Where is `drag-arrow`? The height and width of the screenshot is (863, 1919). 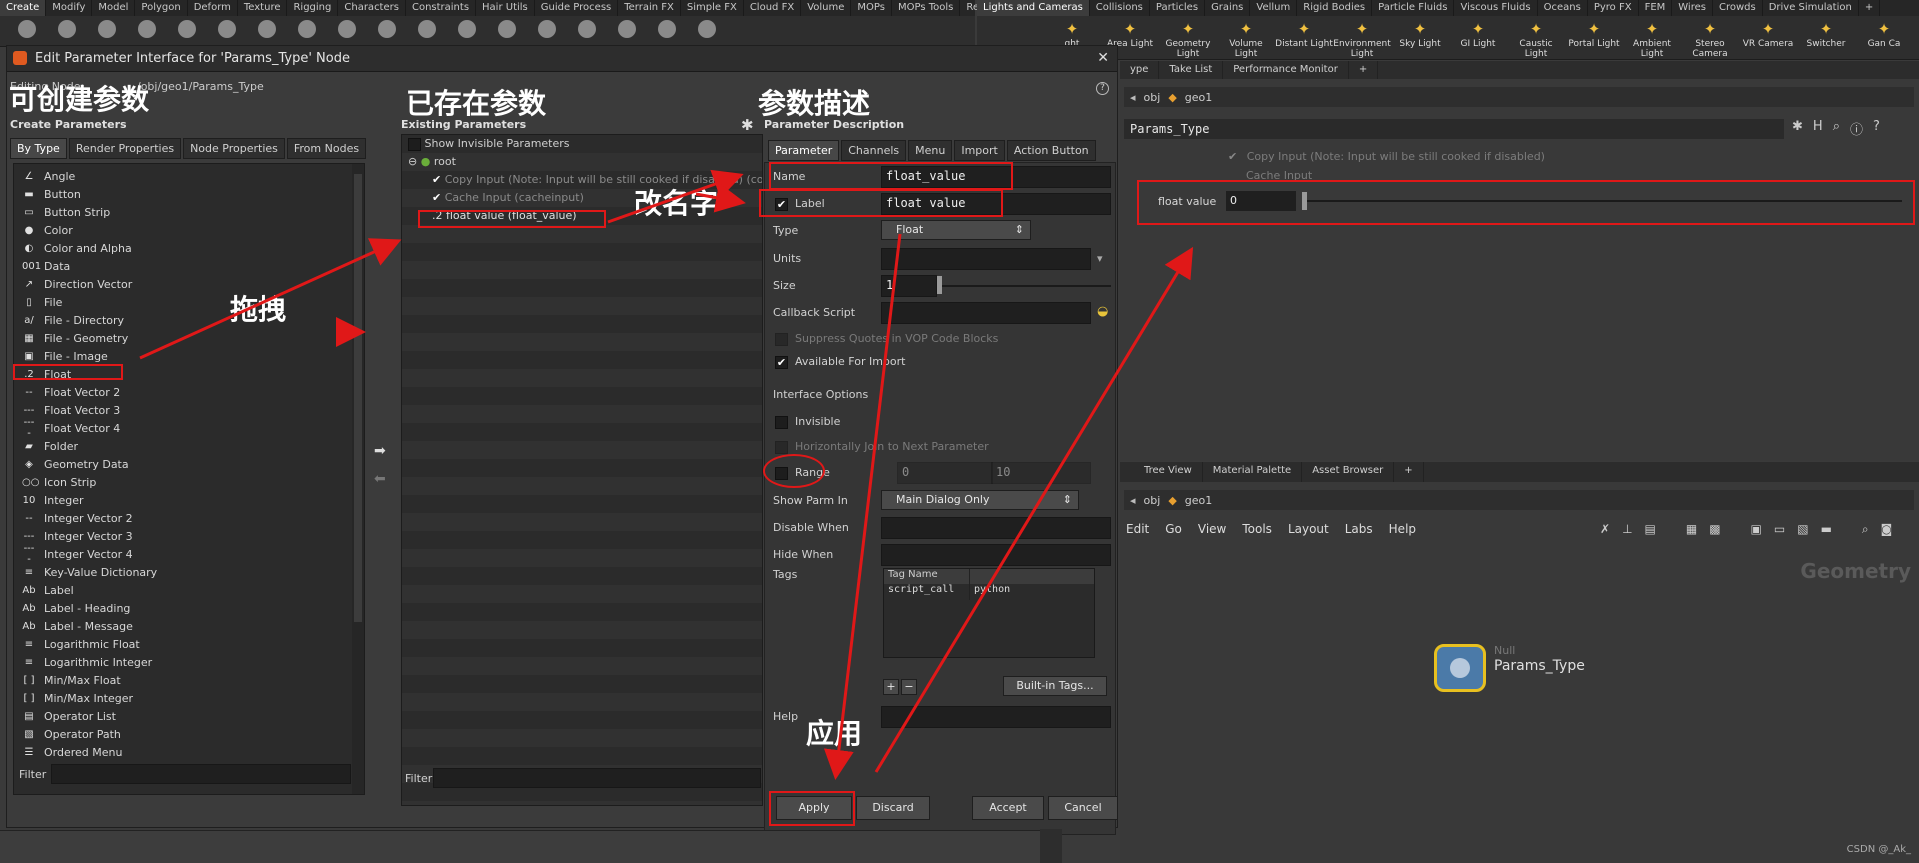
drag-arrow is located at coordinates (270, 299).